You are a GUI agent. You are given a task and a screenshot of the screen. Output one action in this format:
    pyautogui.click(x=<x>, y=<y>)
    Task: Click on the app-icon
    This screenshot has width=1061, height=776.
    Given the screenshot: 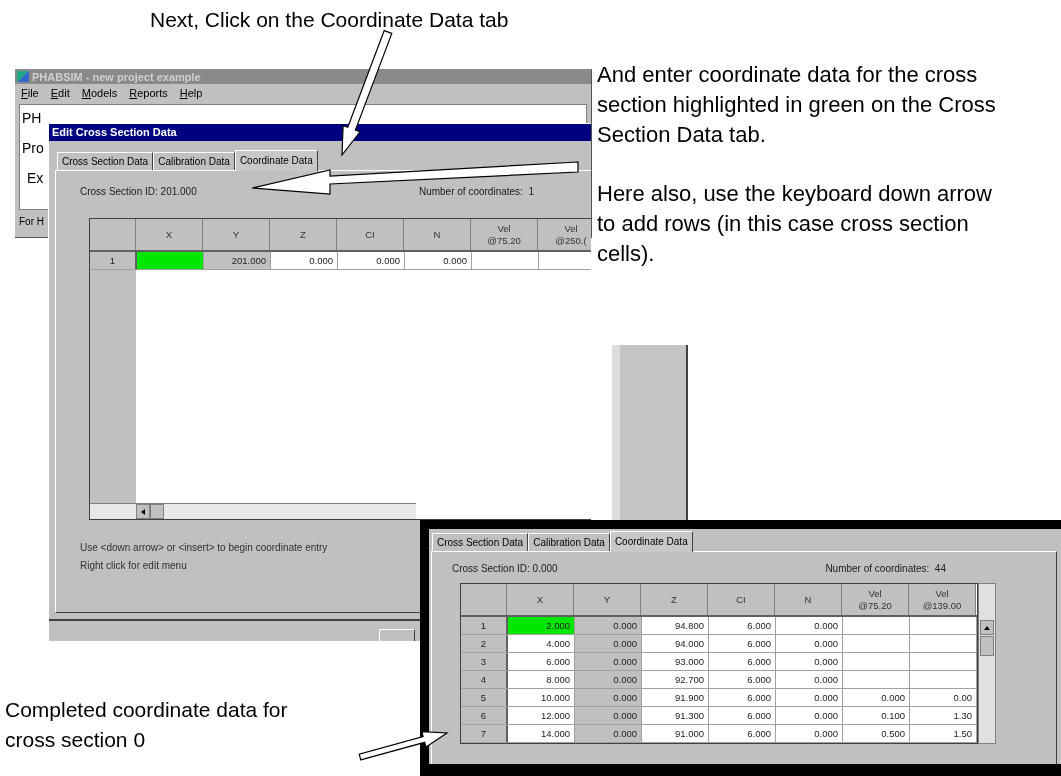 What is the action you would take?
    pyautogui.click(x=23, y=76)
    